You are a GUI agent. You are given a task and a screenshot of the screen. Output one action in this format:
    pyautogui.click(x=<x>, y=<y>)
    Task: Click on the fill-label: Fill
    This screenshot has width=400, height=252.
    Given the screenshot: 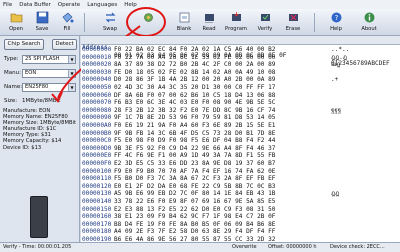 What is the action you would take?
    pyautogui.click(x=67, y=29)
    